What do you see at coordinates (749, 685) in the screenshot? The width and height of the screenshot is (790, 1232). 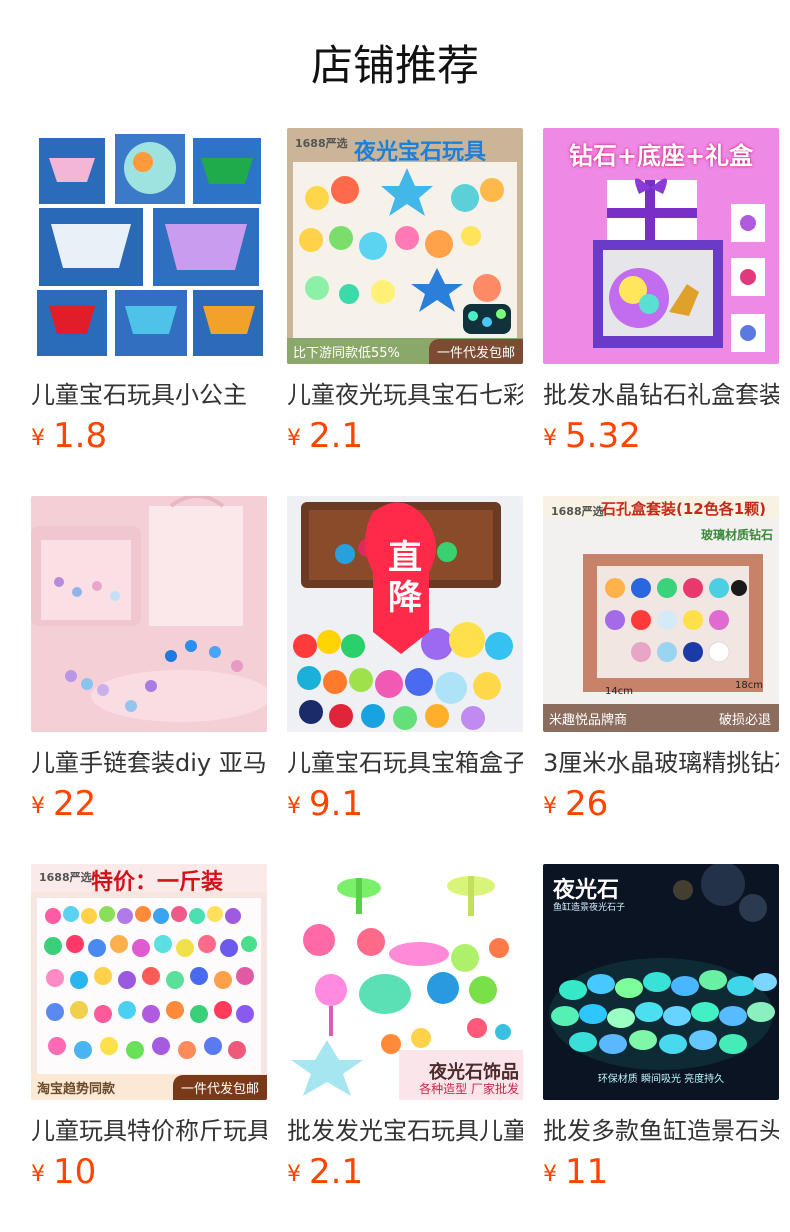 I see `dimension-height-label: 18cm` at bounding box center [749, 685].